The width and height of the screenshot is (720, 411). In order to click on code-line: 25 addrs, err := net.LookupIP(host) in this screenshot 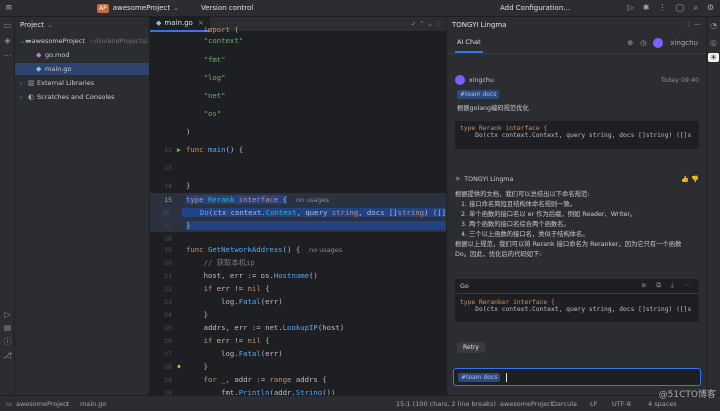, I will do `click(254, 327)`.